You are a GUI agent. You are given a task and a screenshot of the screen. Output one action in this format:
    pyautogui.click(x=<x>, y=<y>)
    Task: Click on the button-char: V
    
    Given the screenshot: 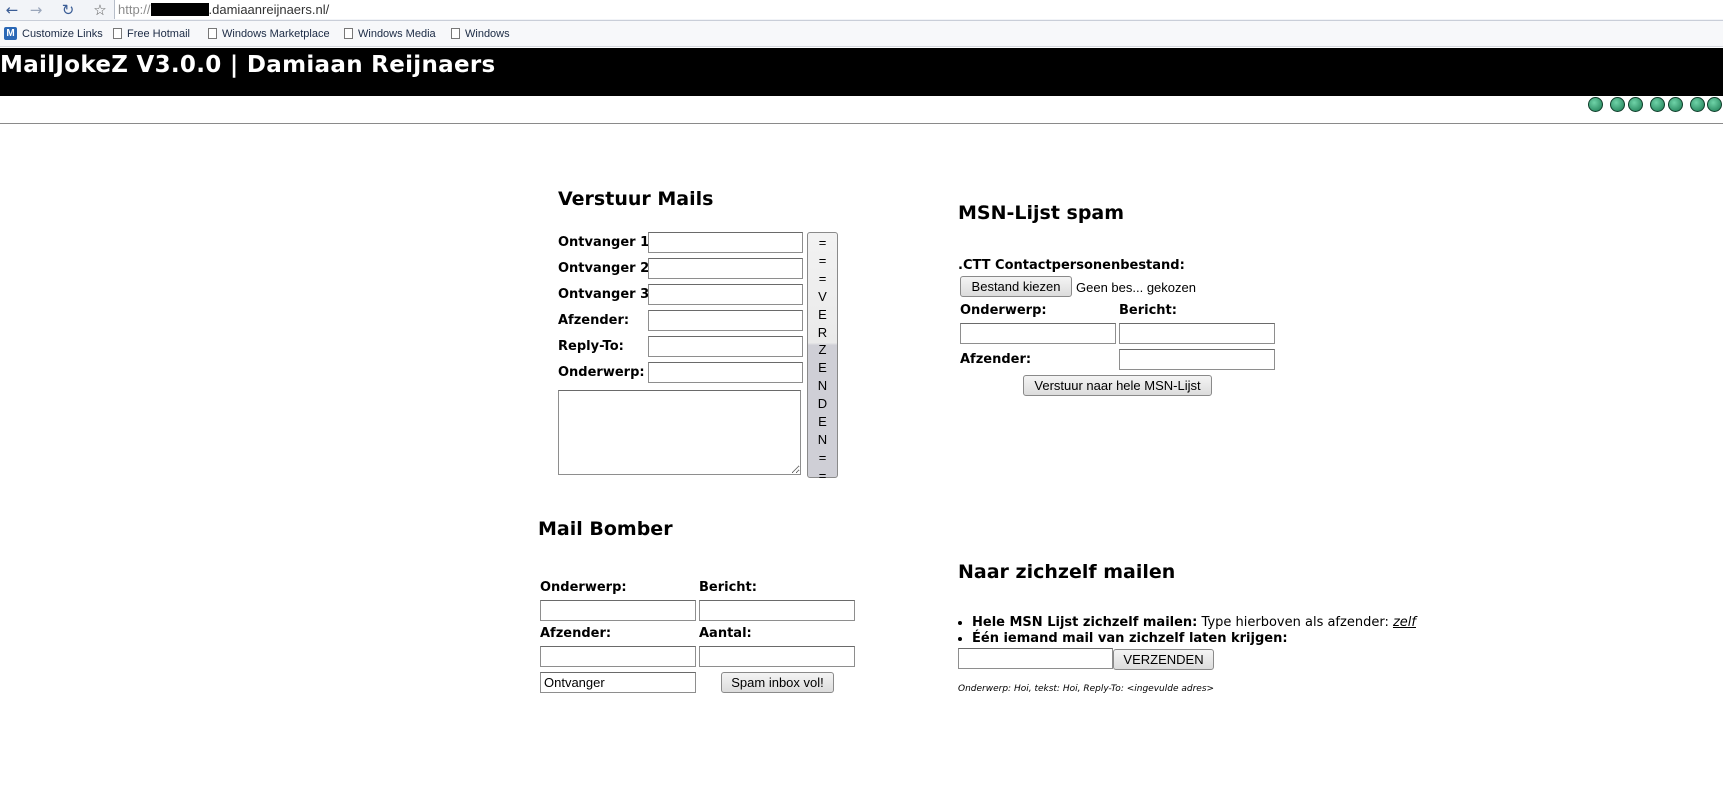 What is the action you would take?
    pyautogui.click(x=822, y=296)
    